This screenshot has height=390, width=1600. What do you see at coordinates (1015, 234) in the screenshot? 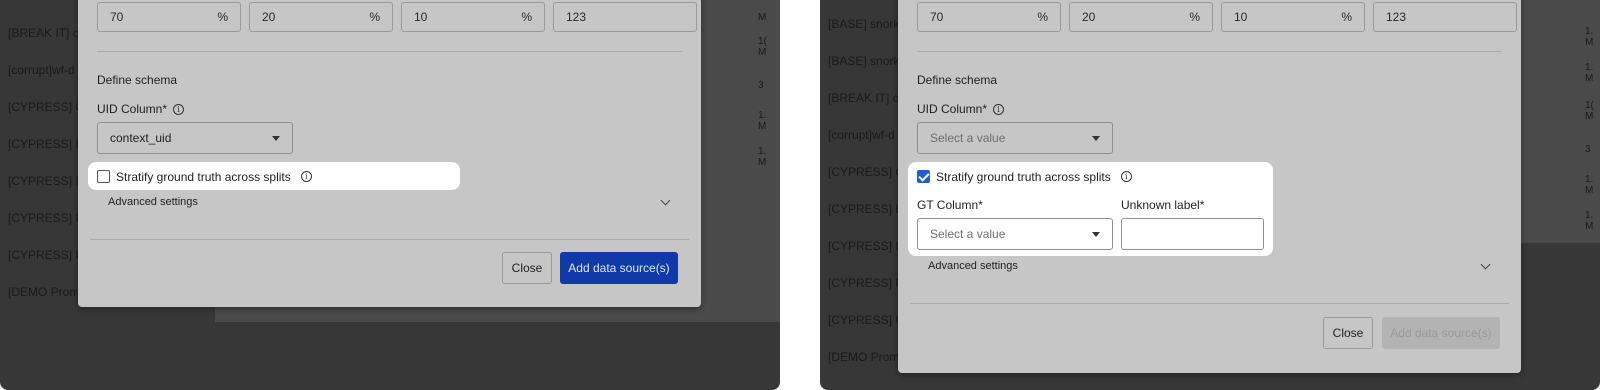
I see `gt-column-select: Select a value` at bounding box center [1015, 234].